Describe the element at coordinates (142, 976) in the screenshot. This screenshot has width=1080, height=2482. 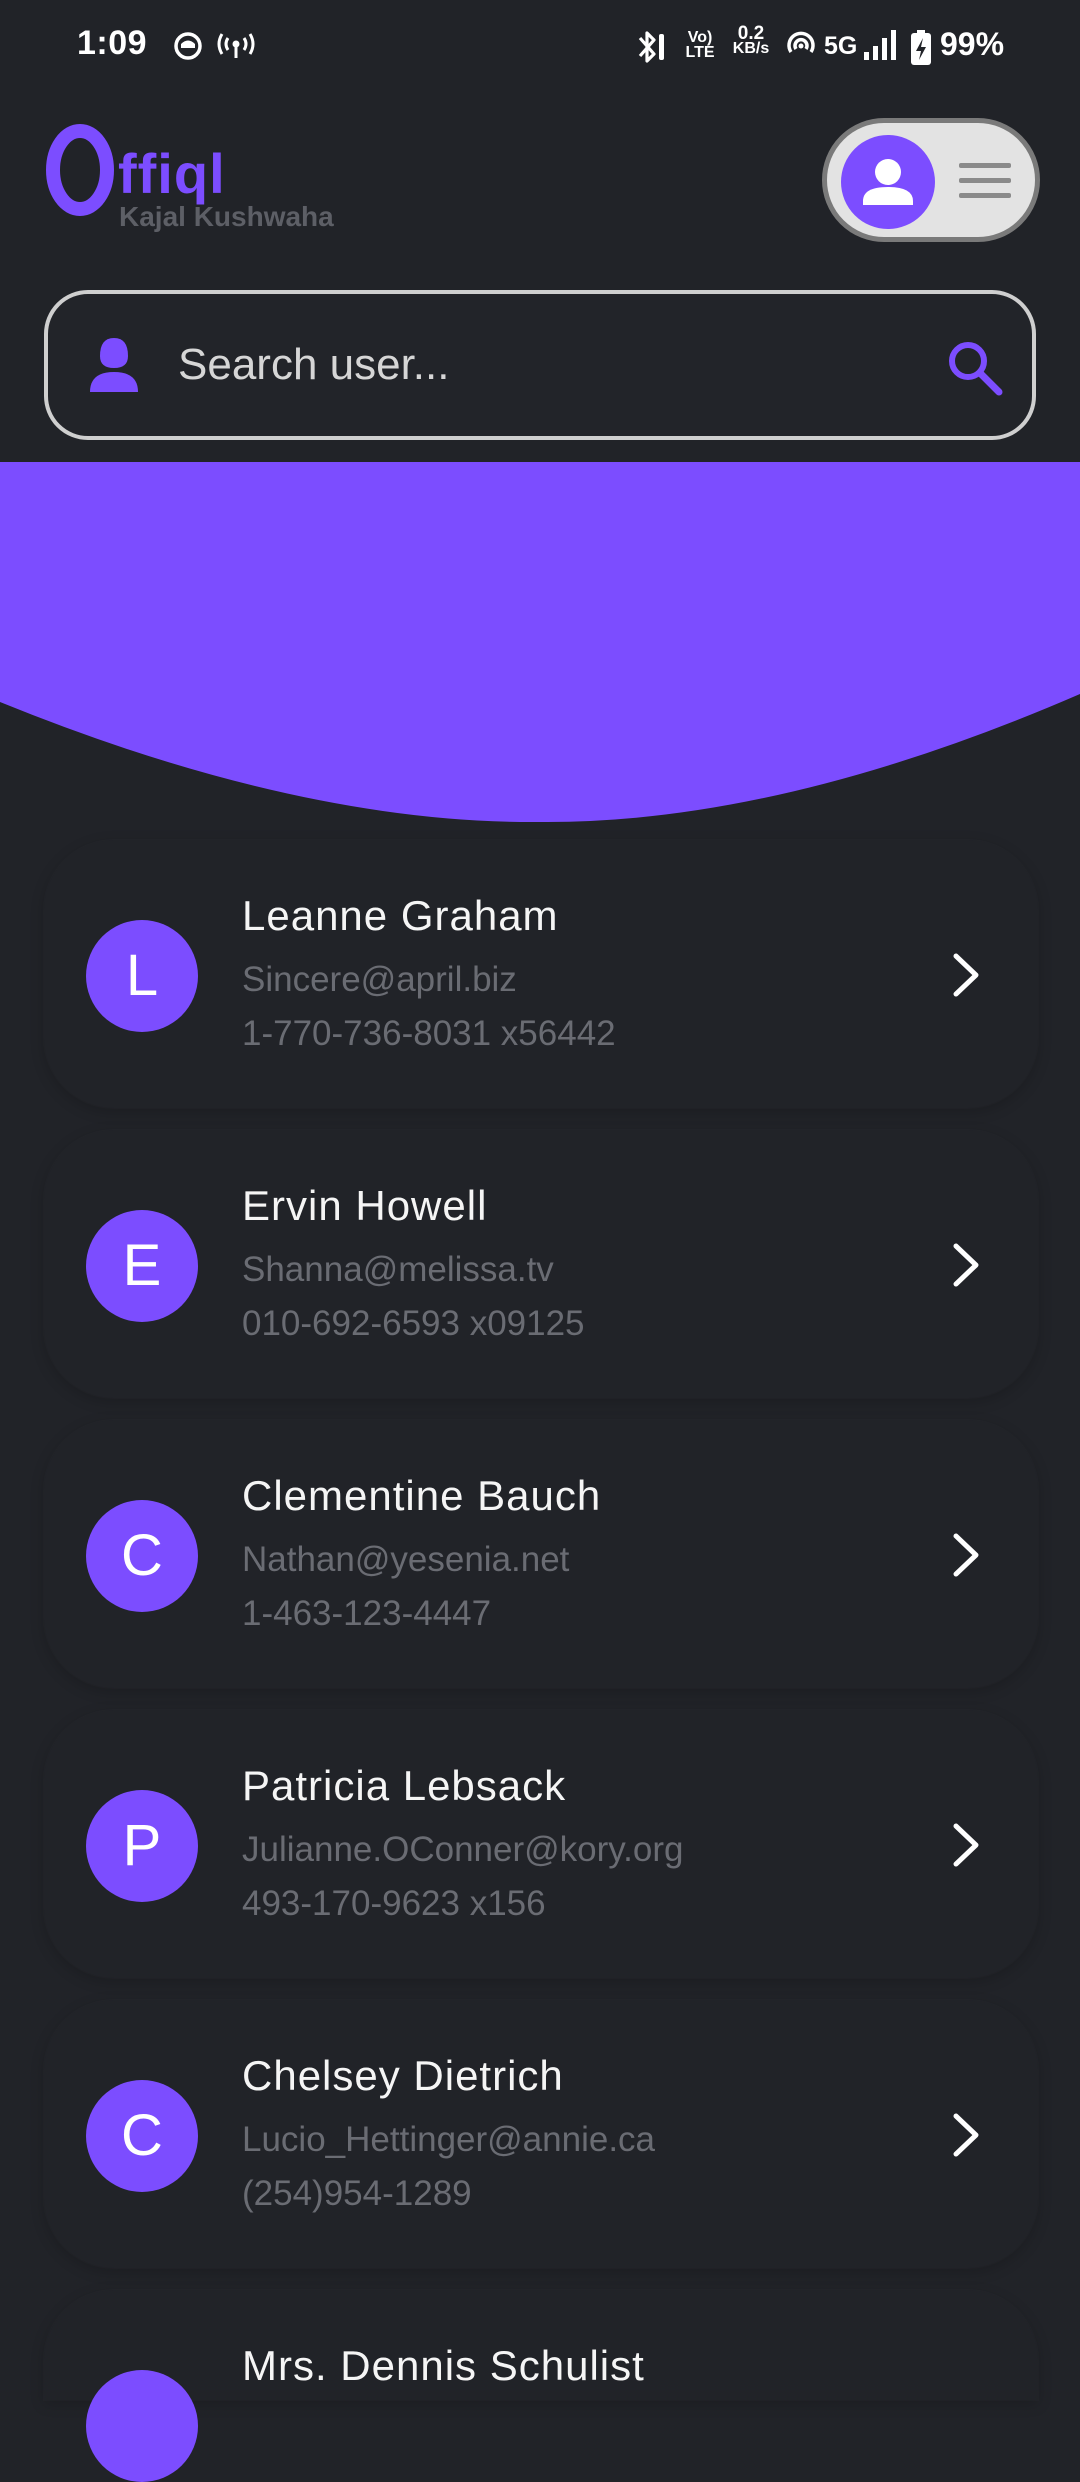
I see `user-avatar: L` at that location.